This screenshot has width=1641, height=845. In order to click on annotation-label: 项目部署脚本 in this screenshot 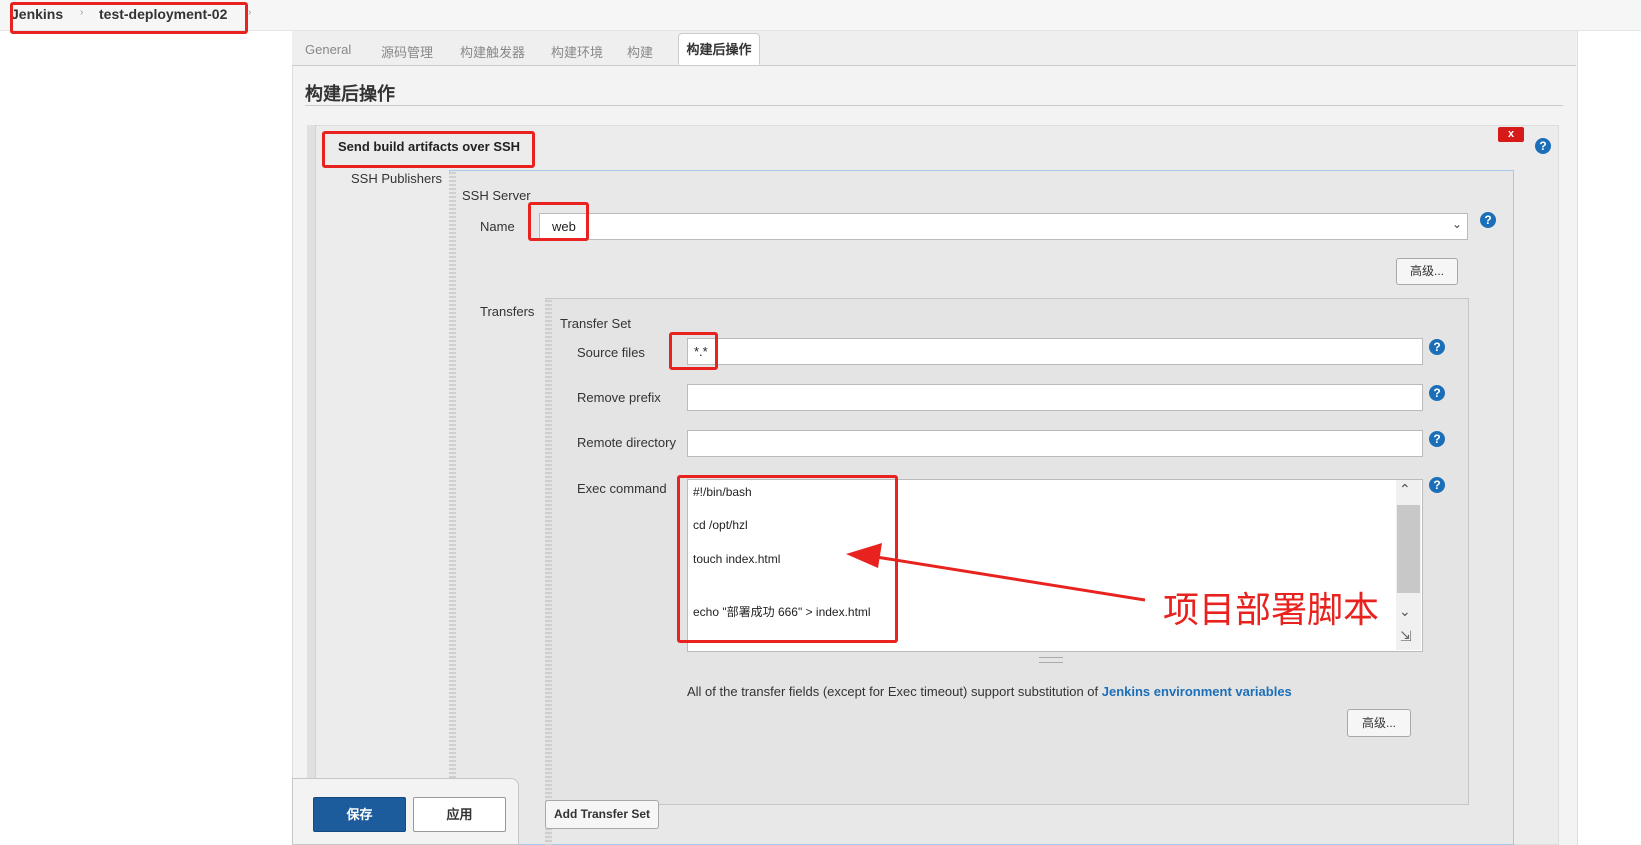, I will do `click(1271, 609)`.